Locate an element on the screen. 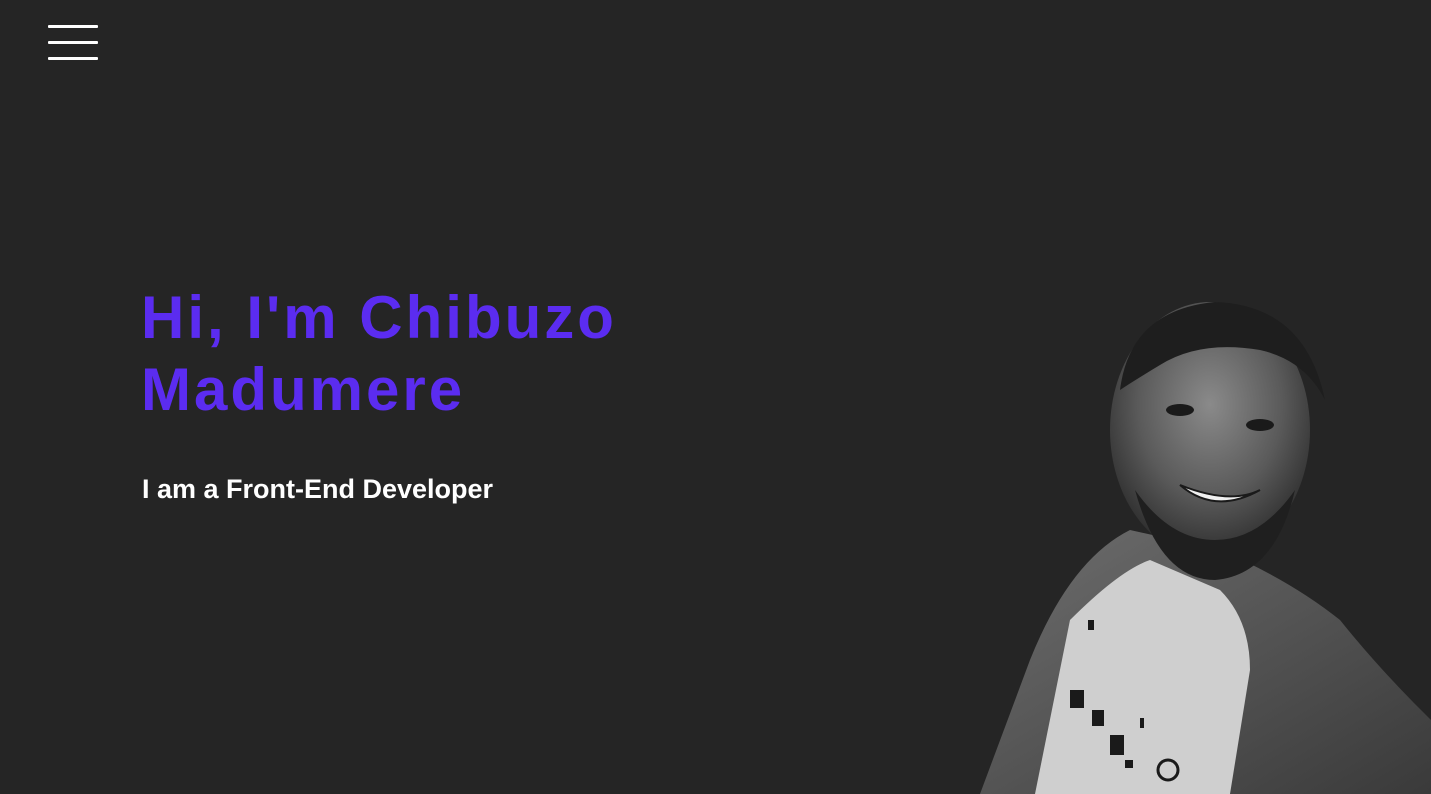 The width and height of the screenshot is (1431, 794). menu-bar-middle is located at coordinates (73, 42).